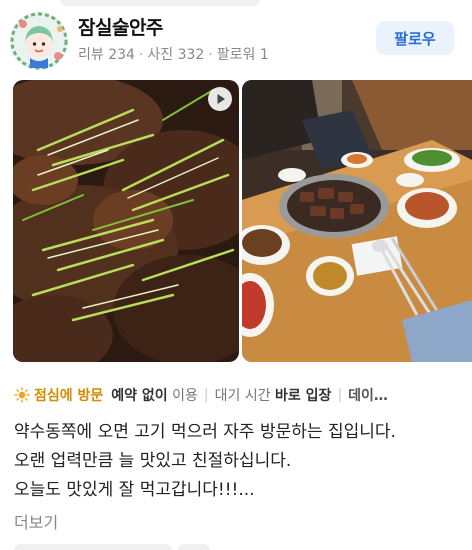 Image resolution: width=472 pixels, height=550 pixels. What do you see at coordinates (153, 461) in the screenshot?
I see `review-line: 오랜 업력만큼 늘 맛있고 친절하십니다.` at bounding box center [153, 461].